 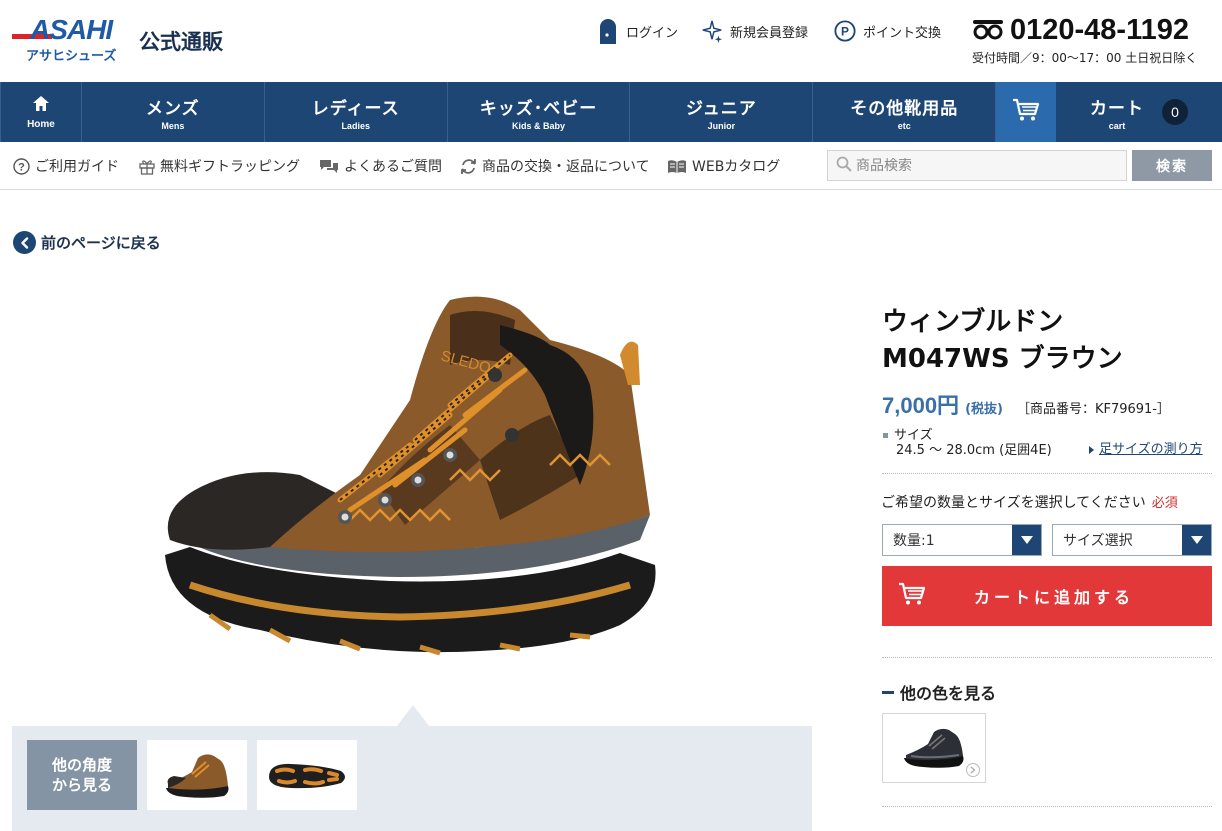 I want to click on gift-icon, so click(x=147, y=166).